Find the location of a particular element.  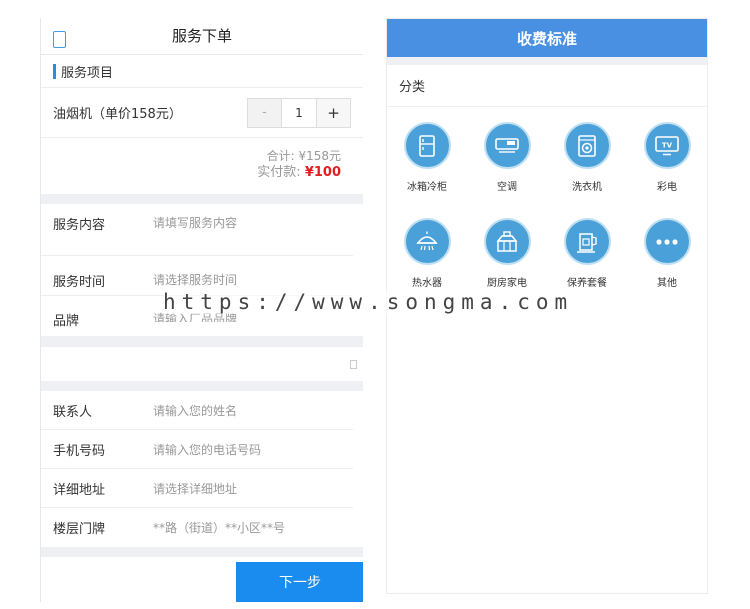

floor-field: 楼层门牌 **路（街道）**小区**号 is located at coordinates (197, 527).